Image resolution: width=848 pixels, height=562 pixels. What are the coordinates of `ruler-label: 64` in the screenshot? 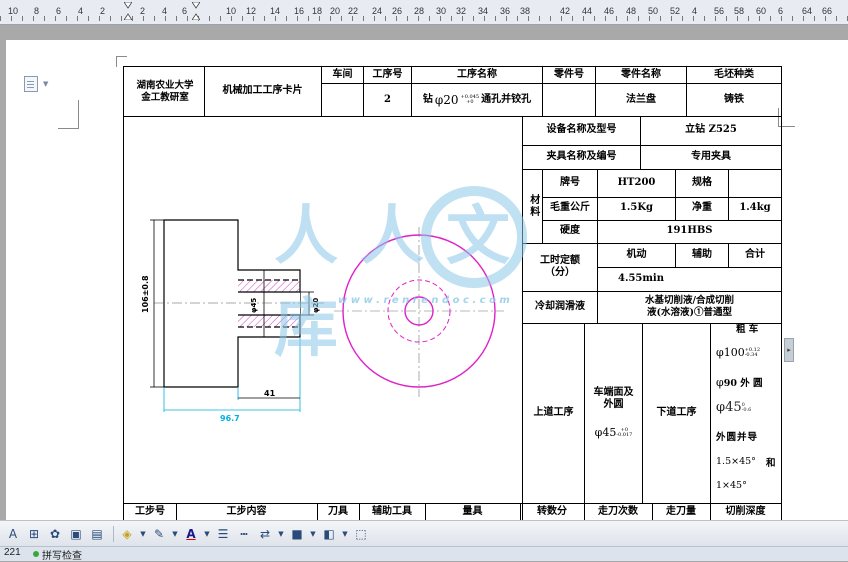 It's located at (807, 11).